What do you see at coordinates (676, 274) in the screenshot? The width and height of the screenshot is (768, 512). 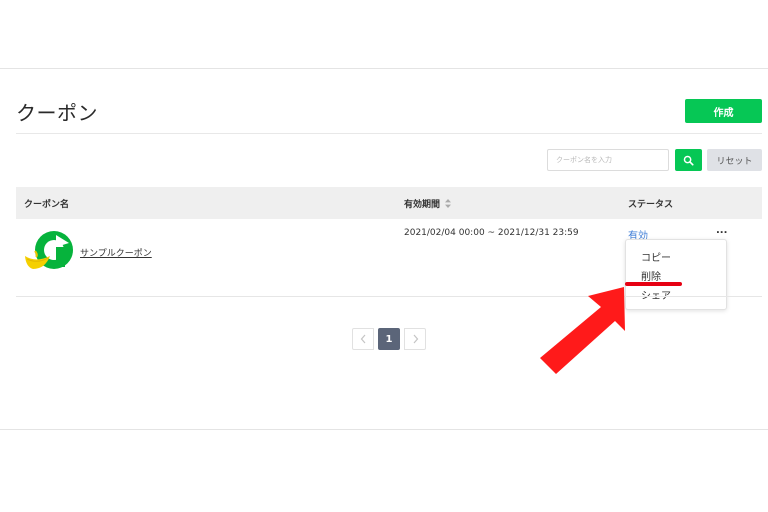 I see `row-action-menu: コピー 削除 シェア` at bounding box center [676, 274].